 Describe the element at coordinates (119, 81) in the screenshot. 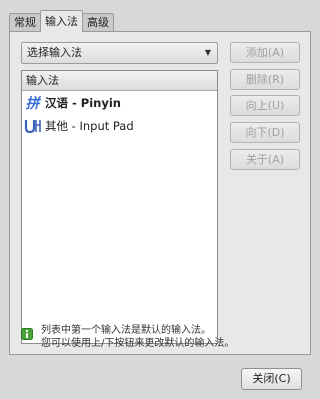

I see `list-column-header: 输入法` at that location.